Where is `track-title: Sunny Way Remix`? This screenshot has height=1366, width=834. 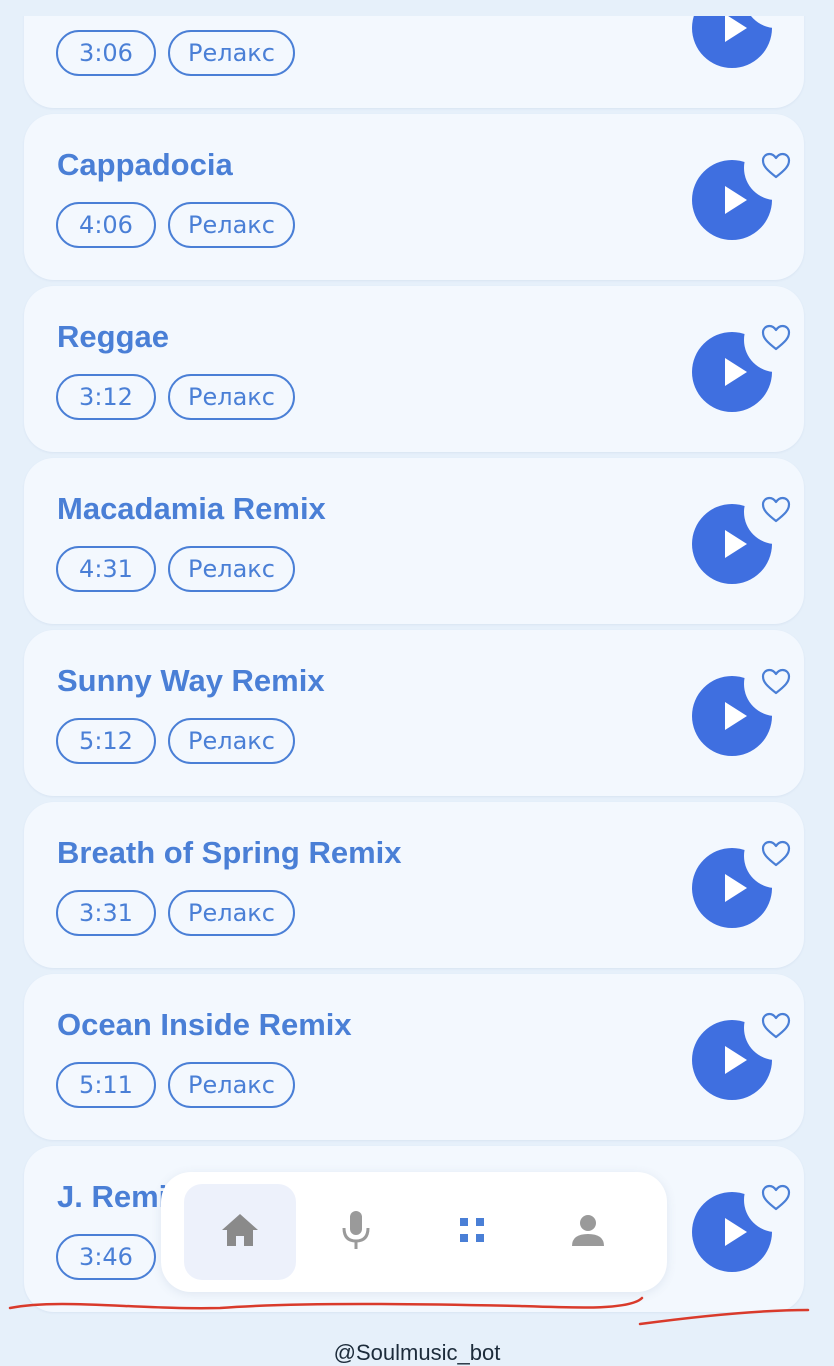
track-title: Sunny Way Remix is located at coordinates (191, 680).